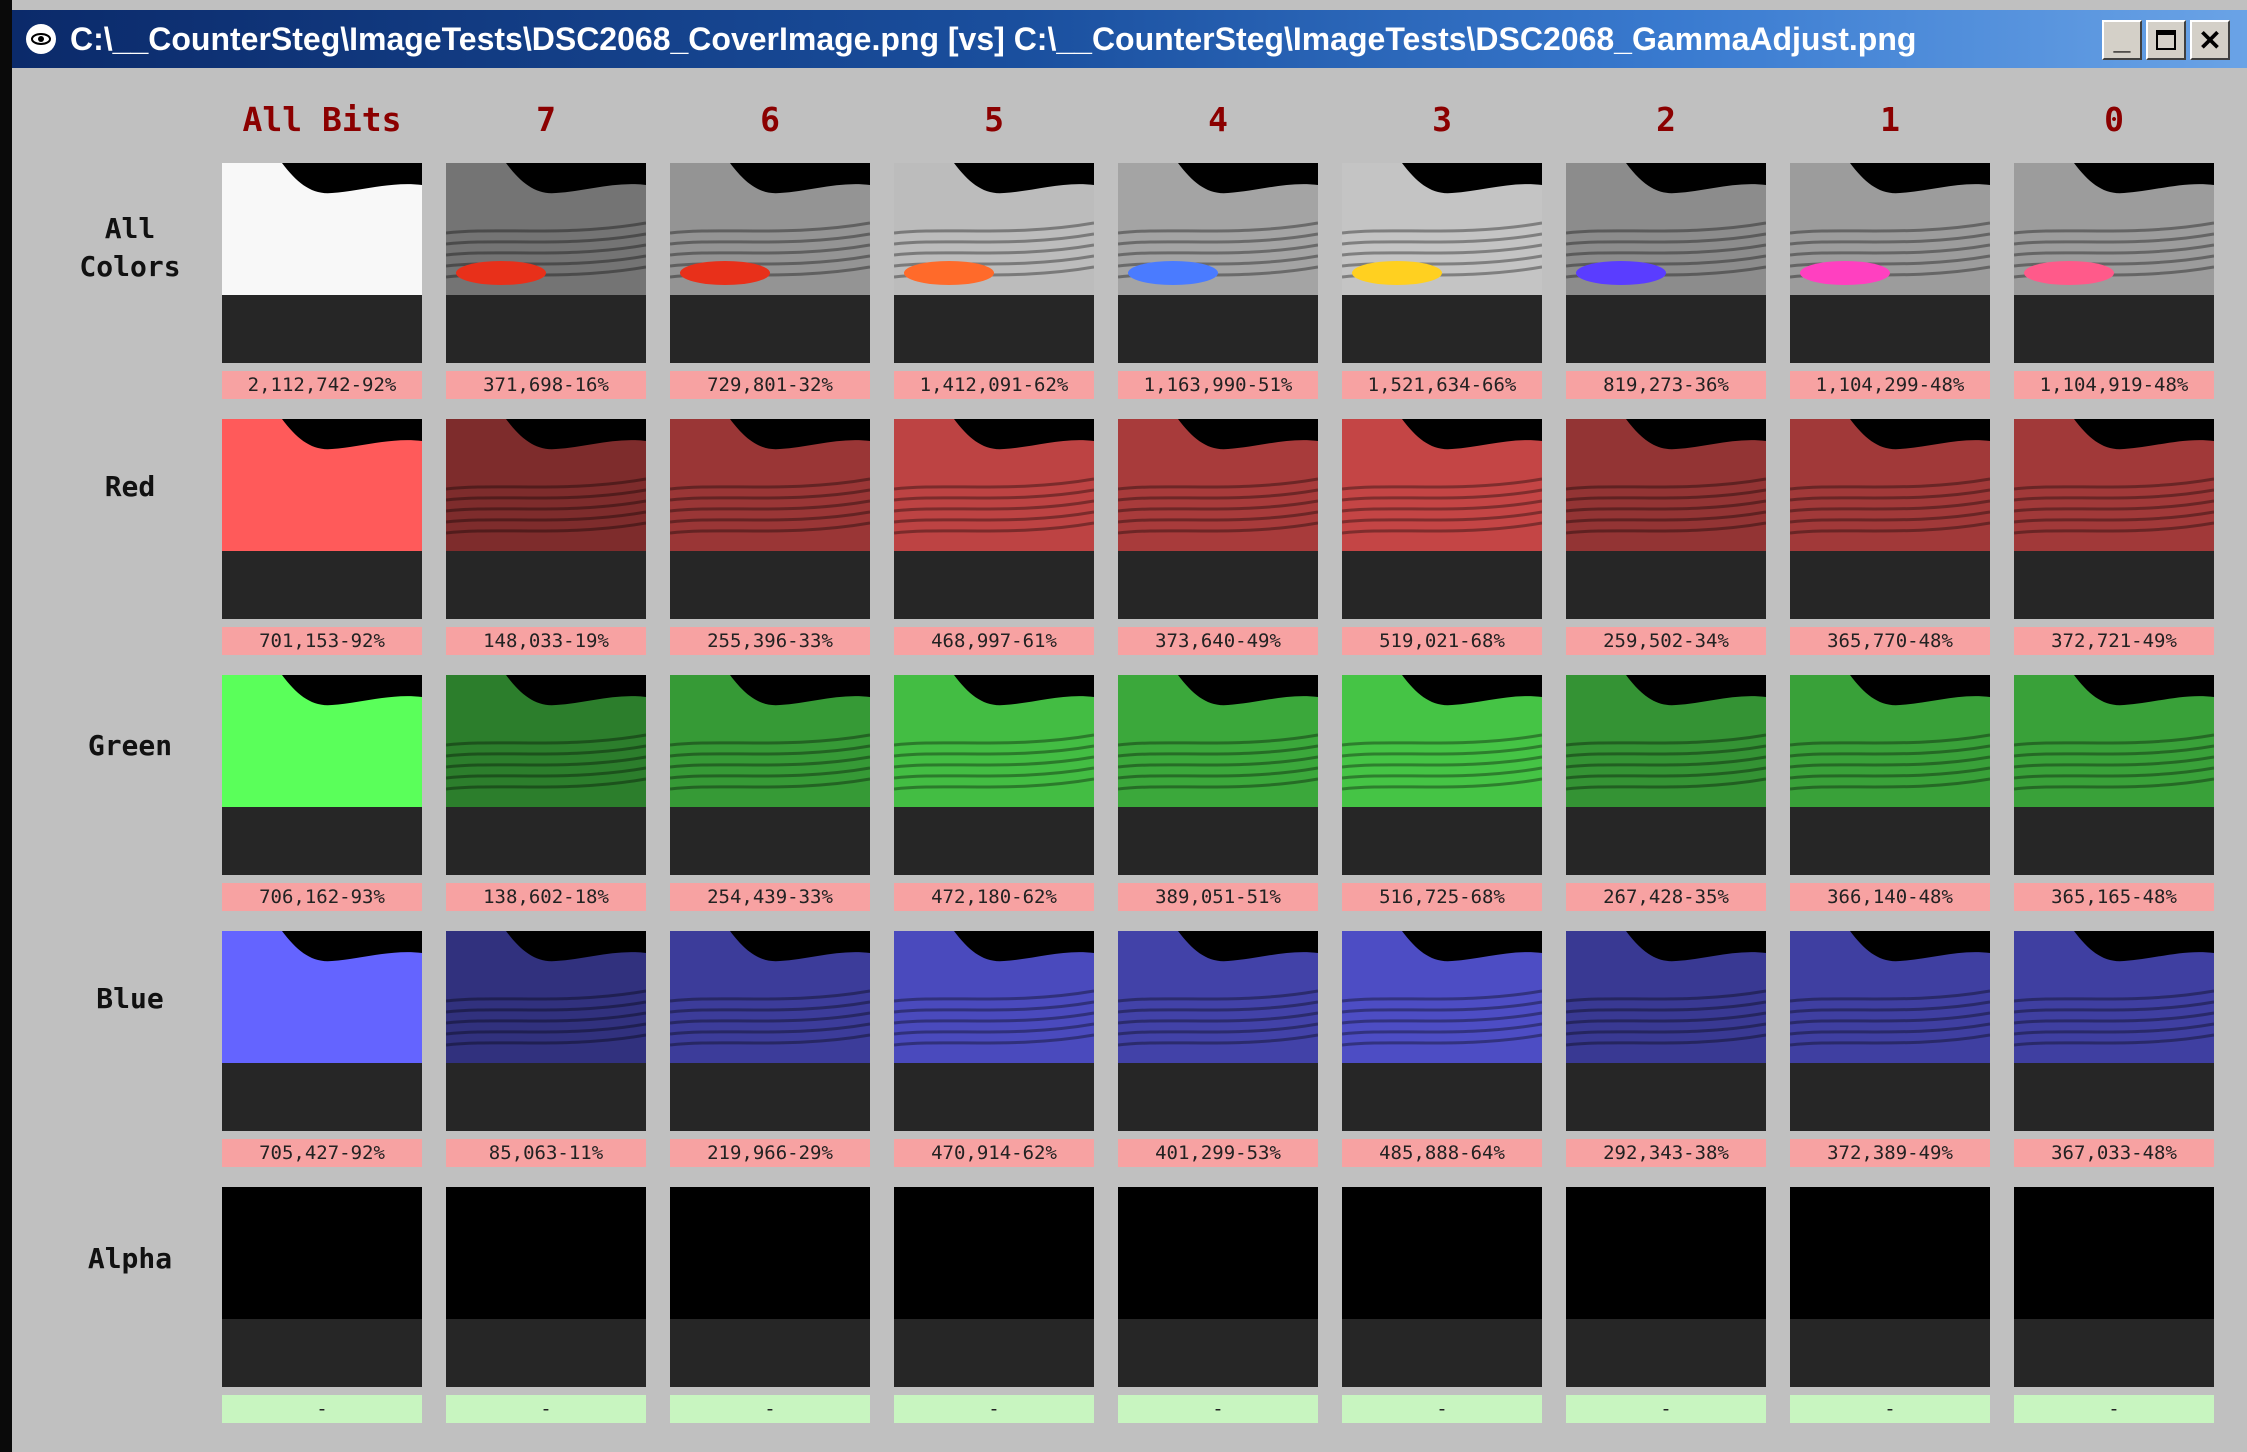 The height and width of the screenshot is (1452, 2247). I want to click on app-icon, so click(41, 39).